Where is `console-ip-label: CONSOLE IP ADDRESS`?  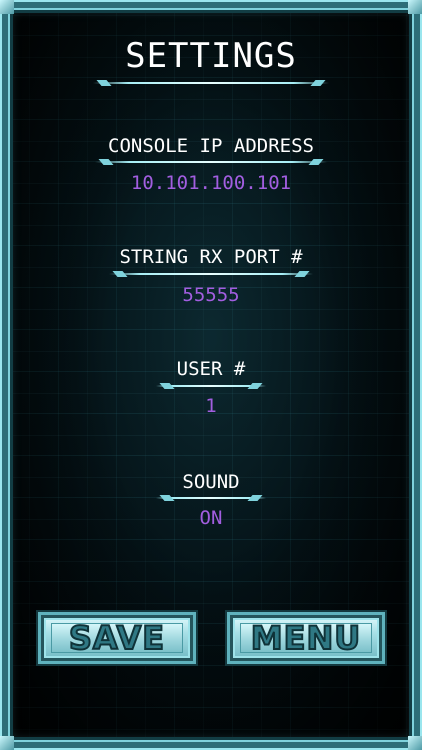 console-ip-label: CONSOLE IP ADDRESS is located at coordinates (211, 146).